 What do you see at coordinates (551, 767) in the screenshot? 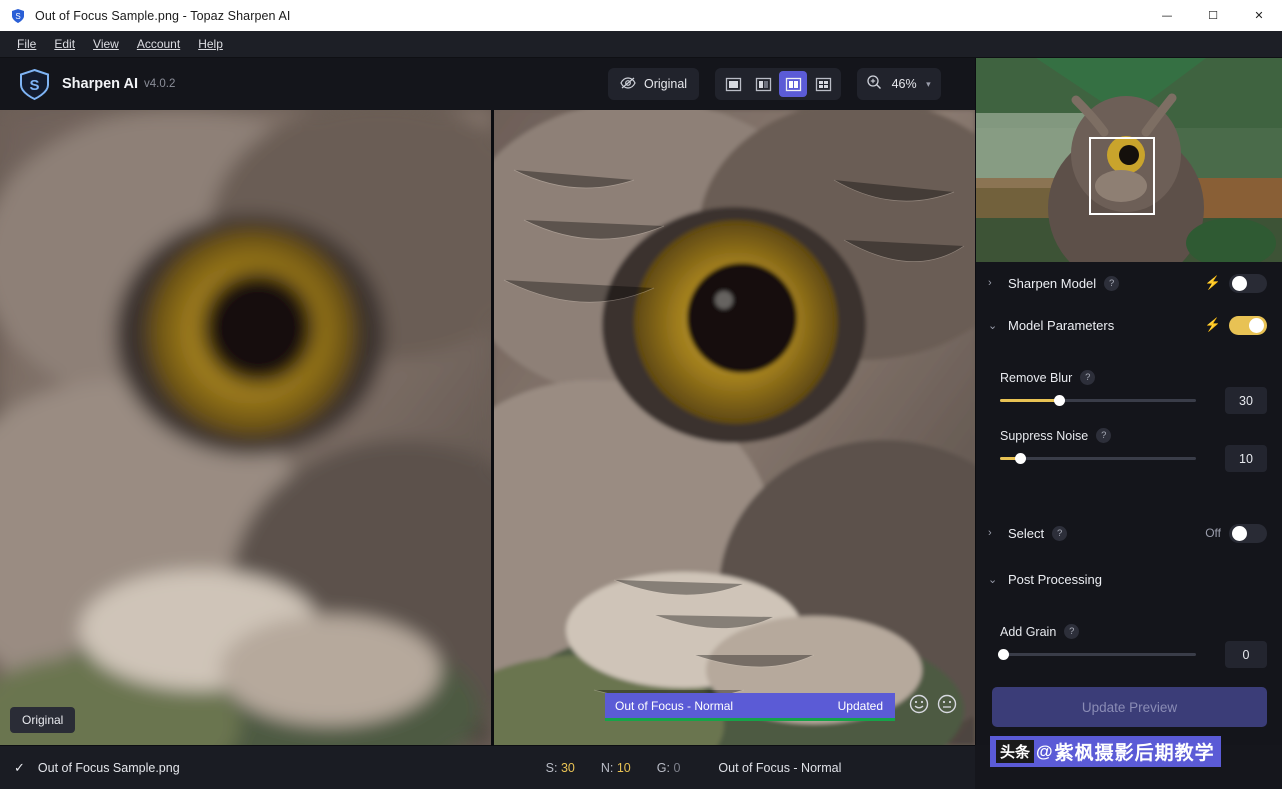
I see `metric-sharpen-key: S:` at bounding box center [551, 767].